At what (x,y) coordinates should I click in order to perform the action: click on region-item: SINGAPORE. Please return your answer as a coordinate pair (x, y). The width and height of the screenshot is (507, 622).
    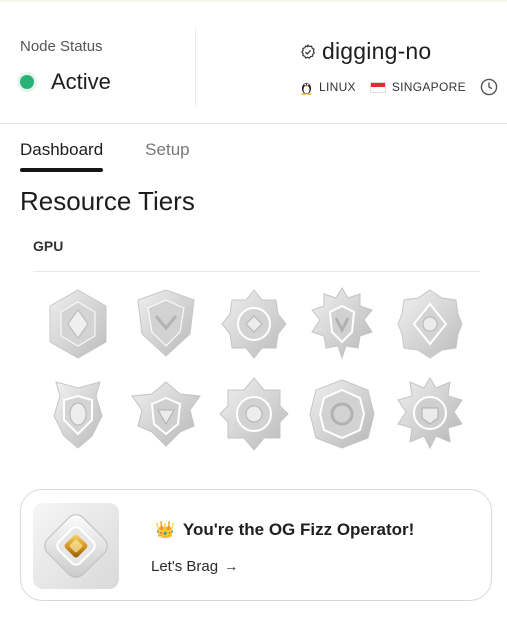
    Looking at the image, I should click on (417, 87).